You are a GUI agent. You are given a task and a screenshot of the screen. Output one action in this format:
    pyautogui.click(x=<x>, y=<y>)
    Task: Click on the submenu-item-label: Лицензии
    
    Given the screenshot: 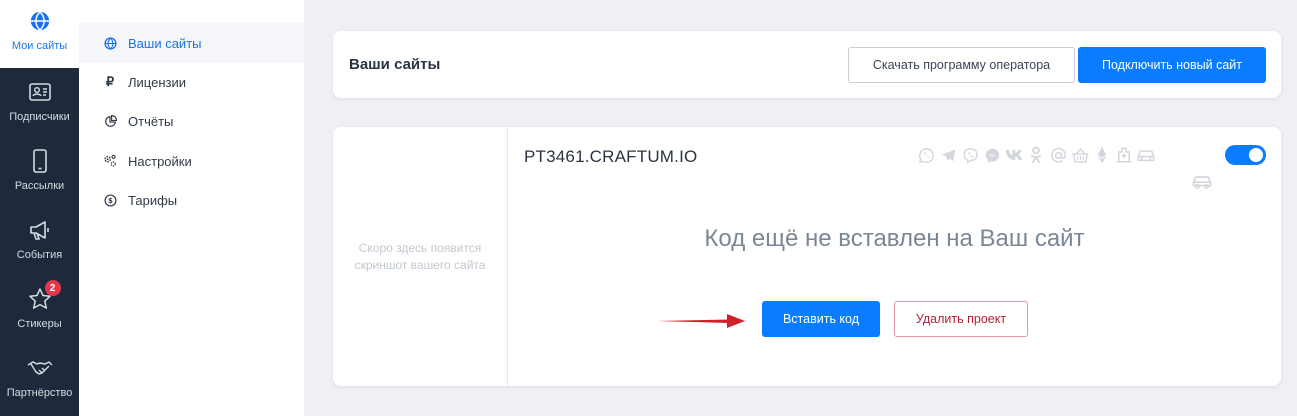 What is the action you would take?
    pyautogui.click(x=157, y=82)
    